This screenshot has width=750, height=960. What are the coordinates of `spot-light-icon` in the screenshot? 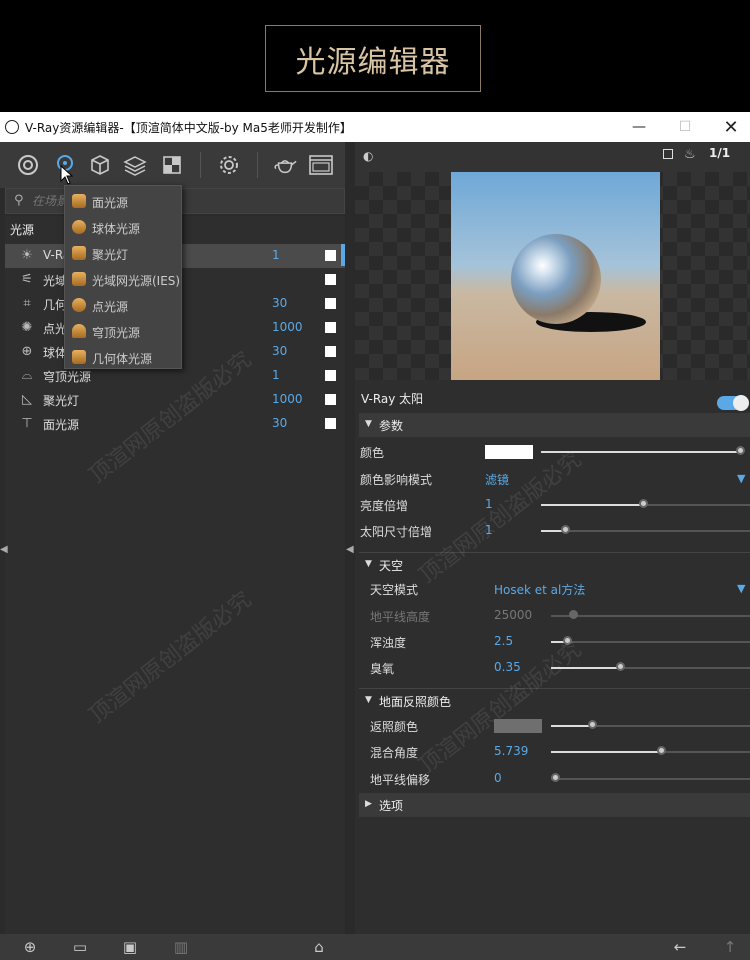 It's located at (79, 253).